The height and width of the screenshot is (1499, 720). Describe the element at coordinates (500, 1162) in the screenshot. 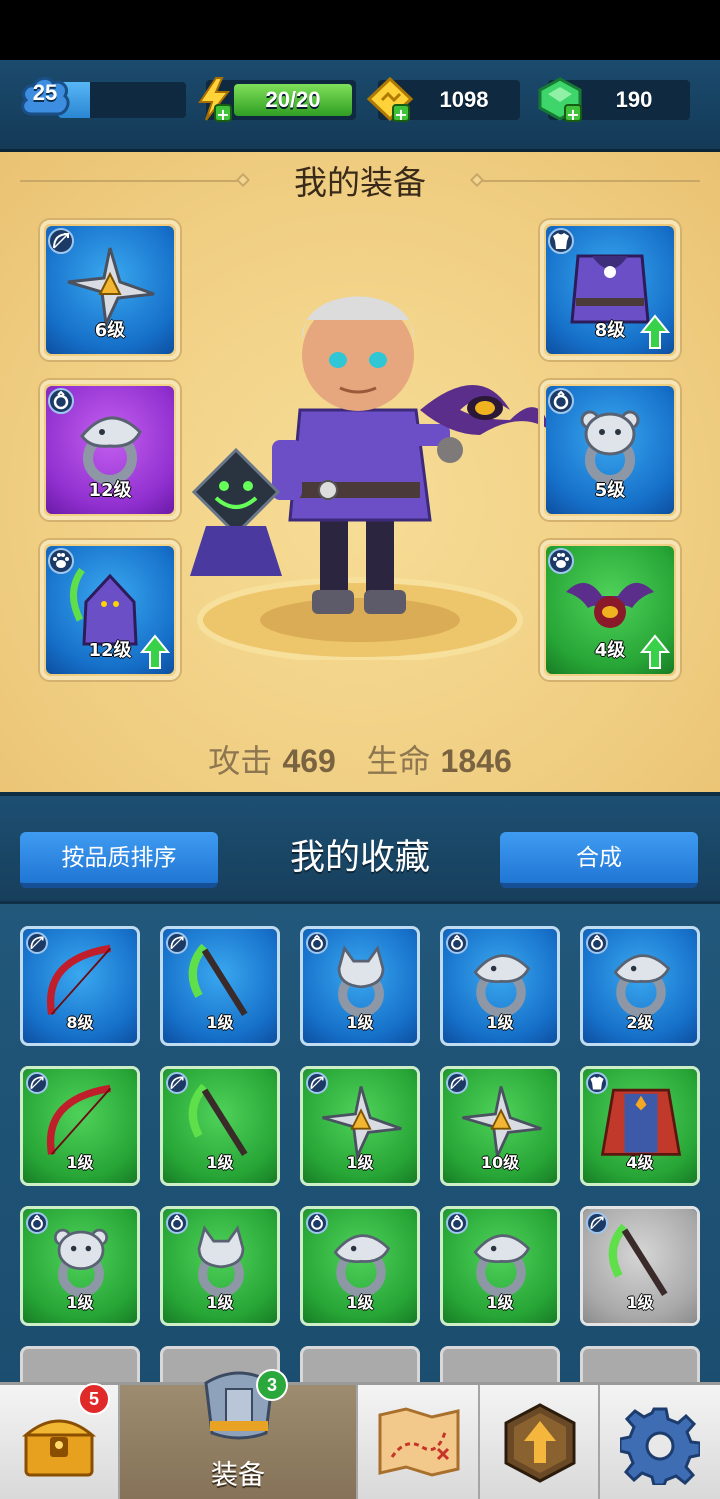

I see `item-level: 10级` at that location.